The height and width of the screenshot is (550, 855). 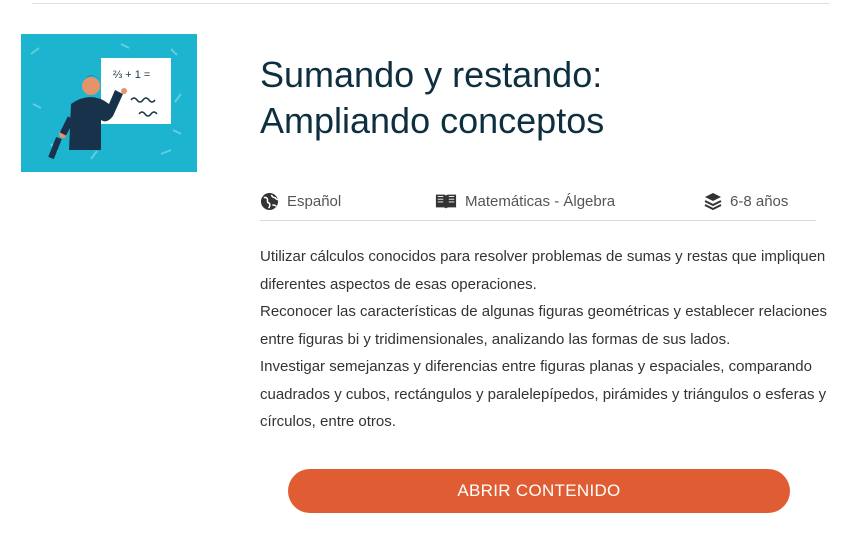 I want to click on teacher-illustration: ⅔ + 1 =, so click(x=106, y=101).